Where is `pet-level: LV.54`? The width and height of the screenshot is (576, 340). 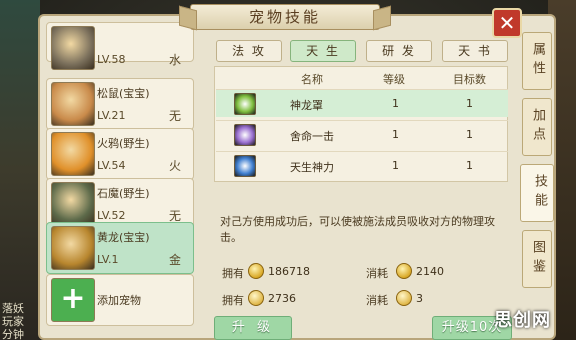
pet-level: LV.54 is located at coordinates (111, 165).